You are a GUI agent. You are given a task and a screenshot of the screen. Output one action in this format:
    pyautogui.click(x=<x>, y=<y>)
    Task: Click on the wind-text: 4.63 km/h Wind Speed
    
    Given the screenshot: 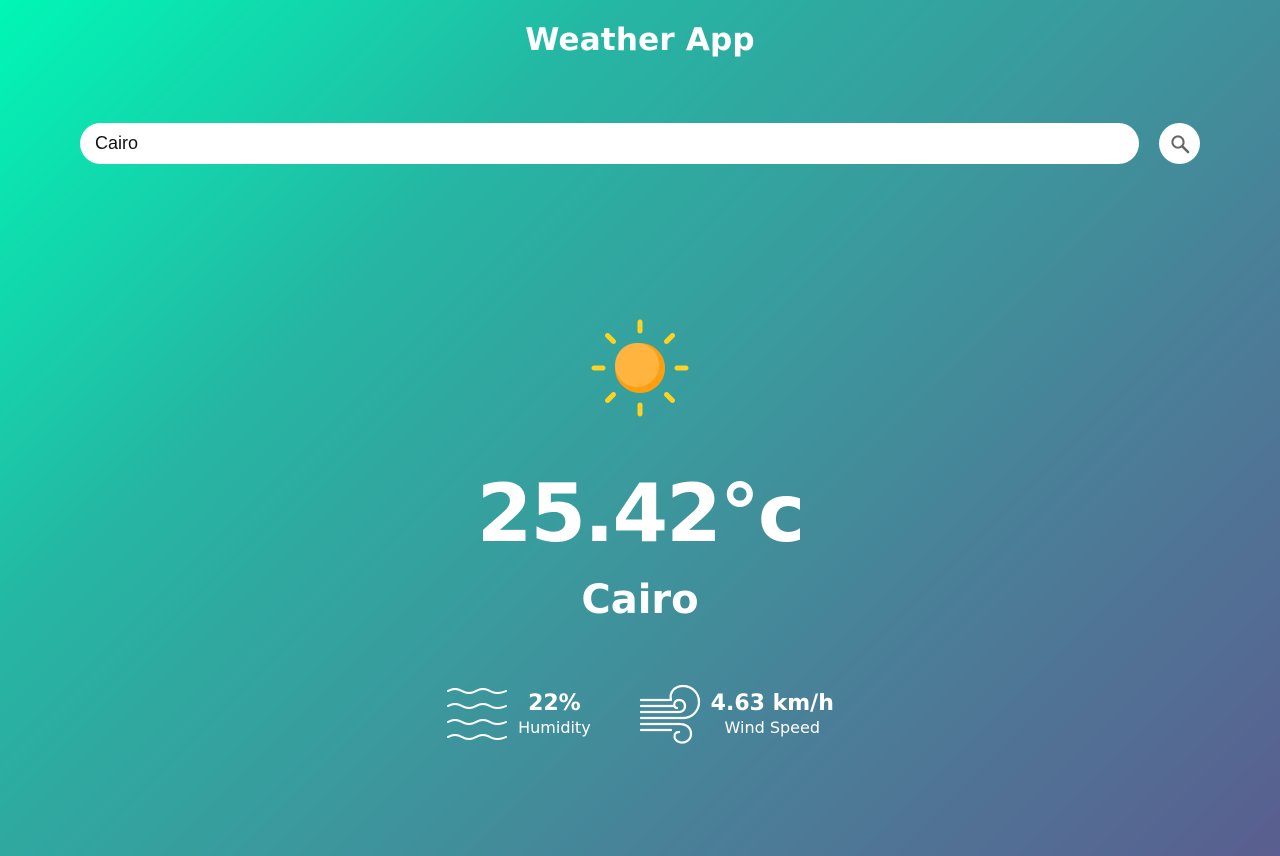 What is the action you would take?
    pyautogui.click(x=772, y=714)
    